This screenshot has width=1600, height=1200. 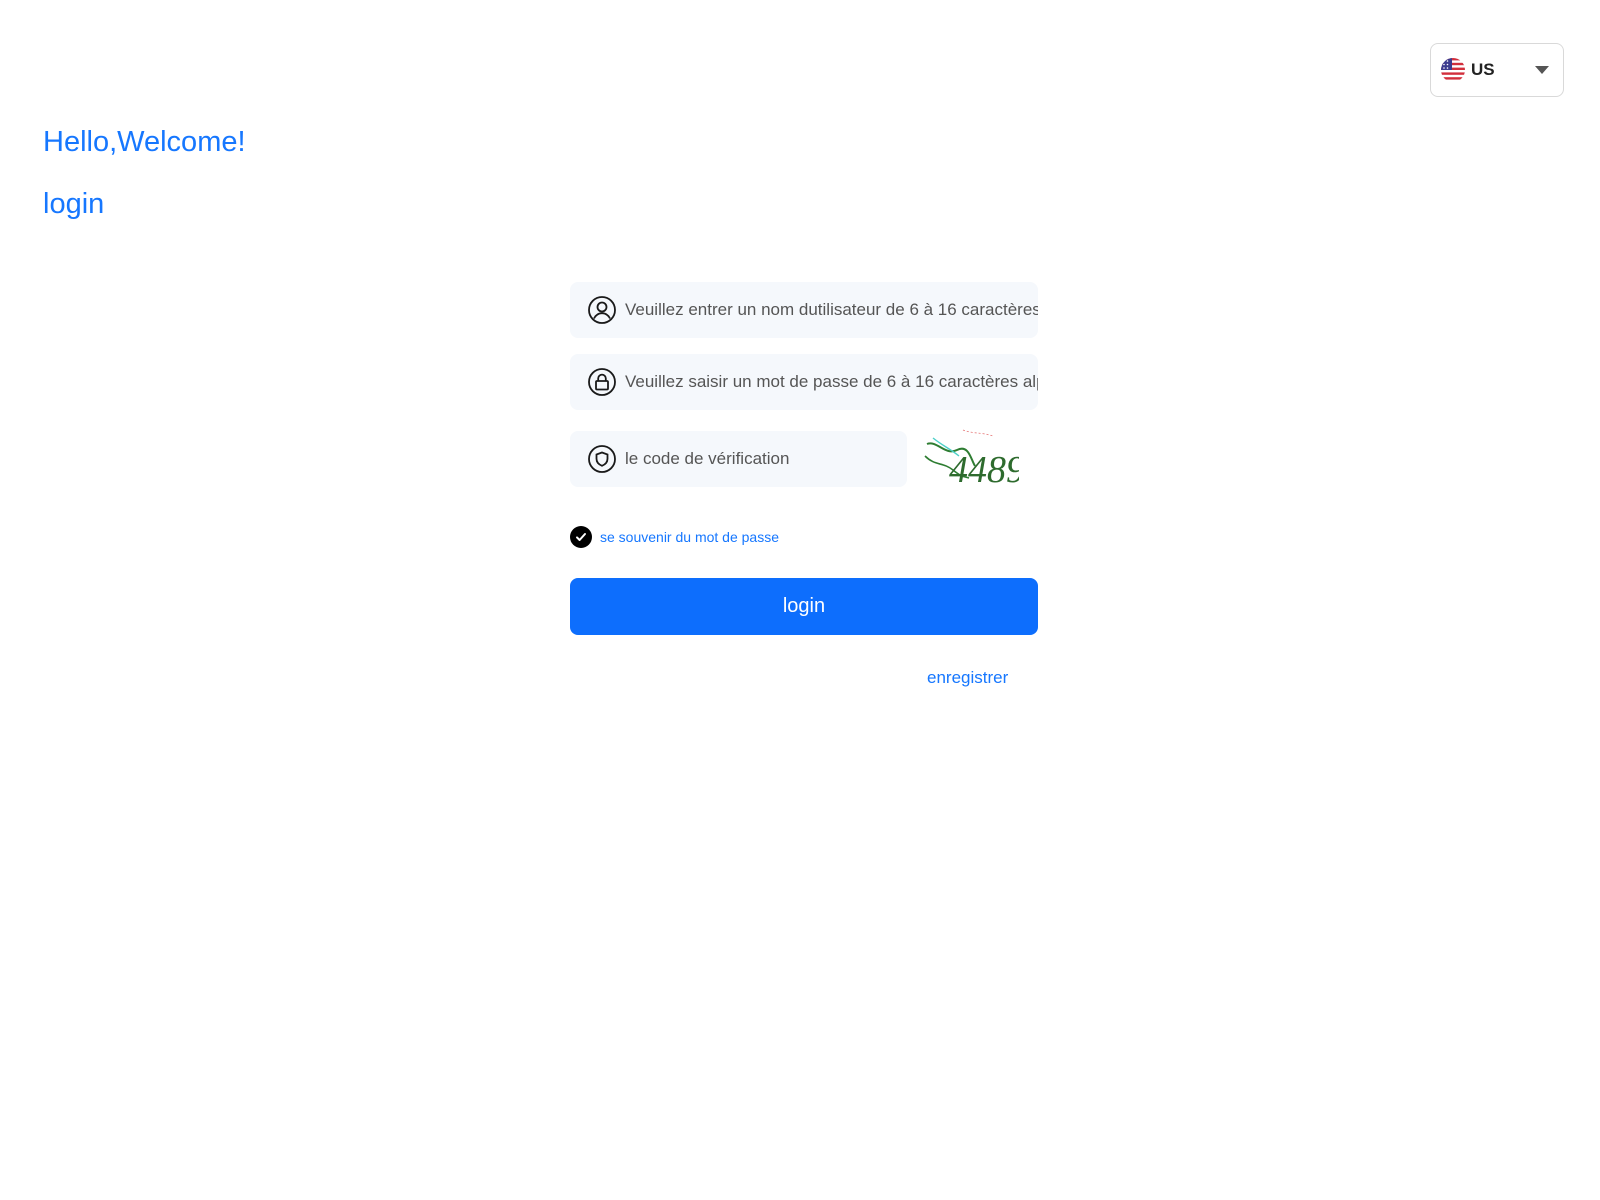 I want to click on register-link: enregistrer, so click(x=967, y=678).